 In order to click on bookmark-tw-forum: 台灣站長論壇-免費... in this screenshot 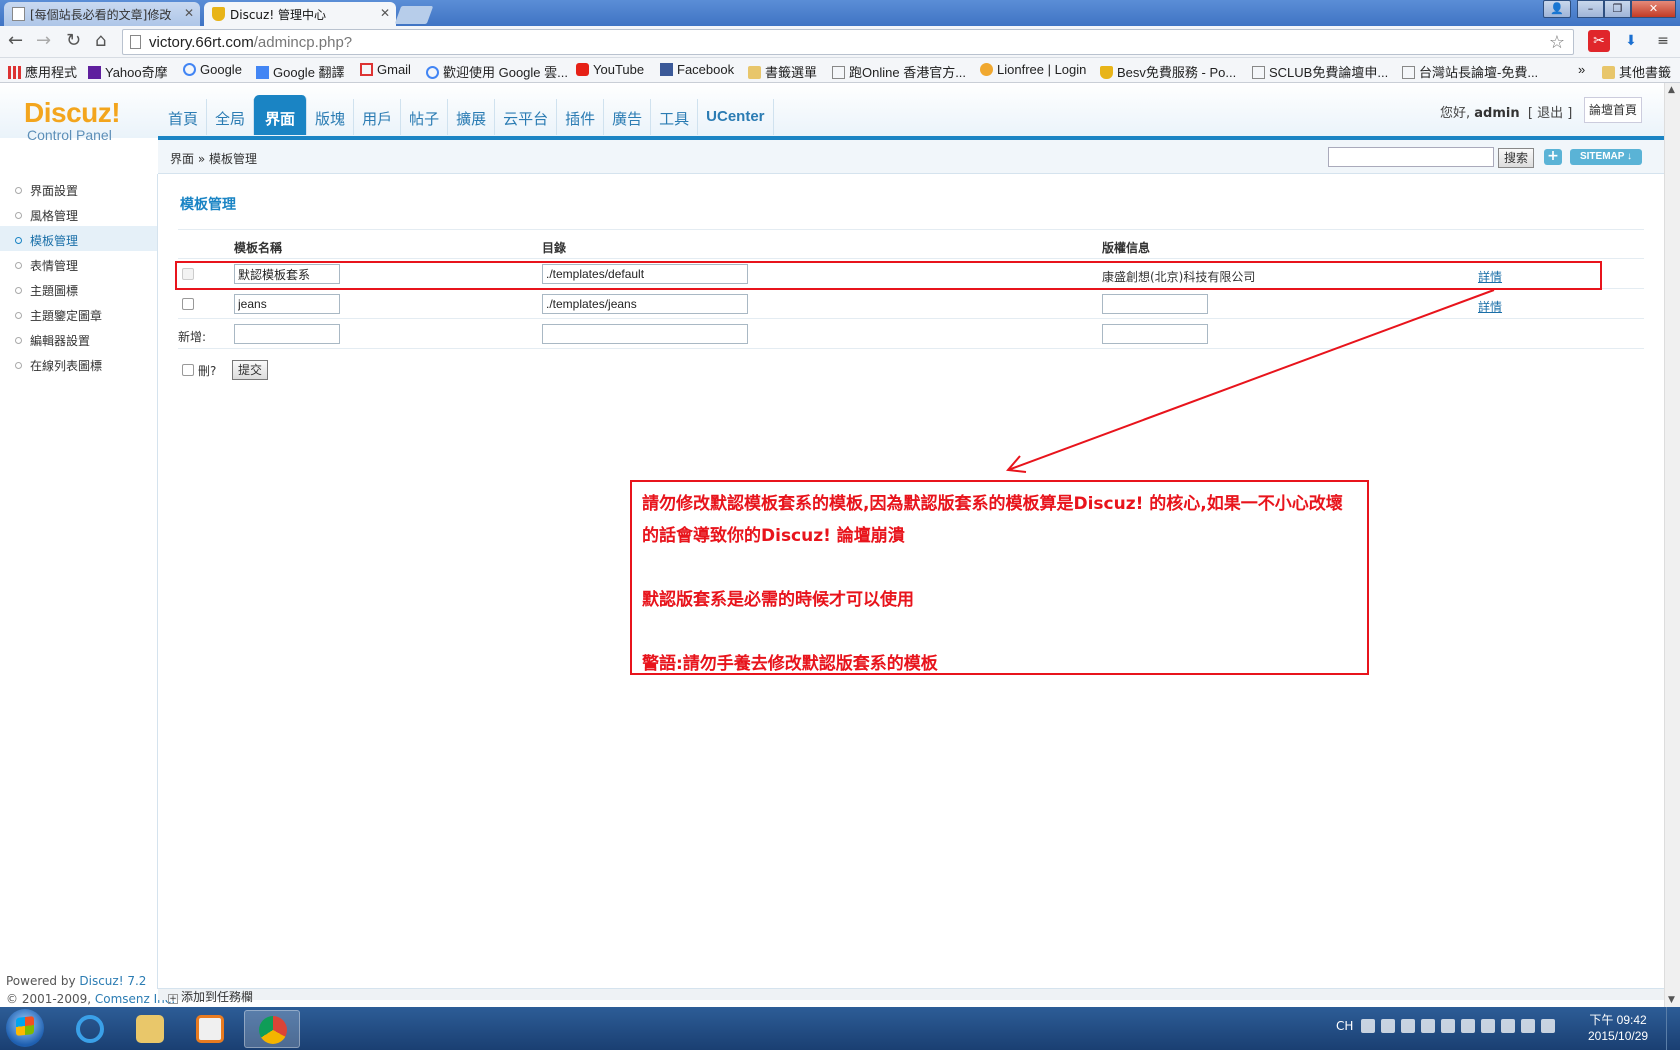, I will do `click(1470, 71)`.